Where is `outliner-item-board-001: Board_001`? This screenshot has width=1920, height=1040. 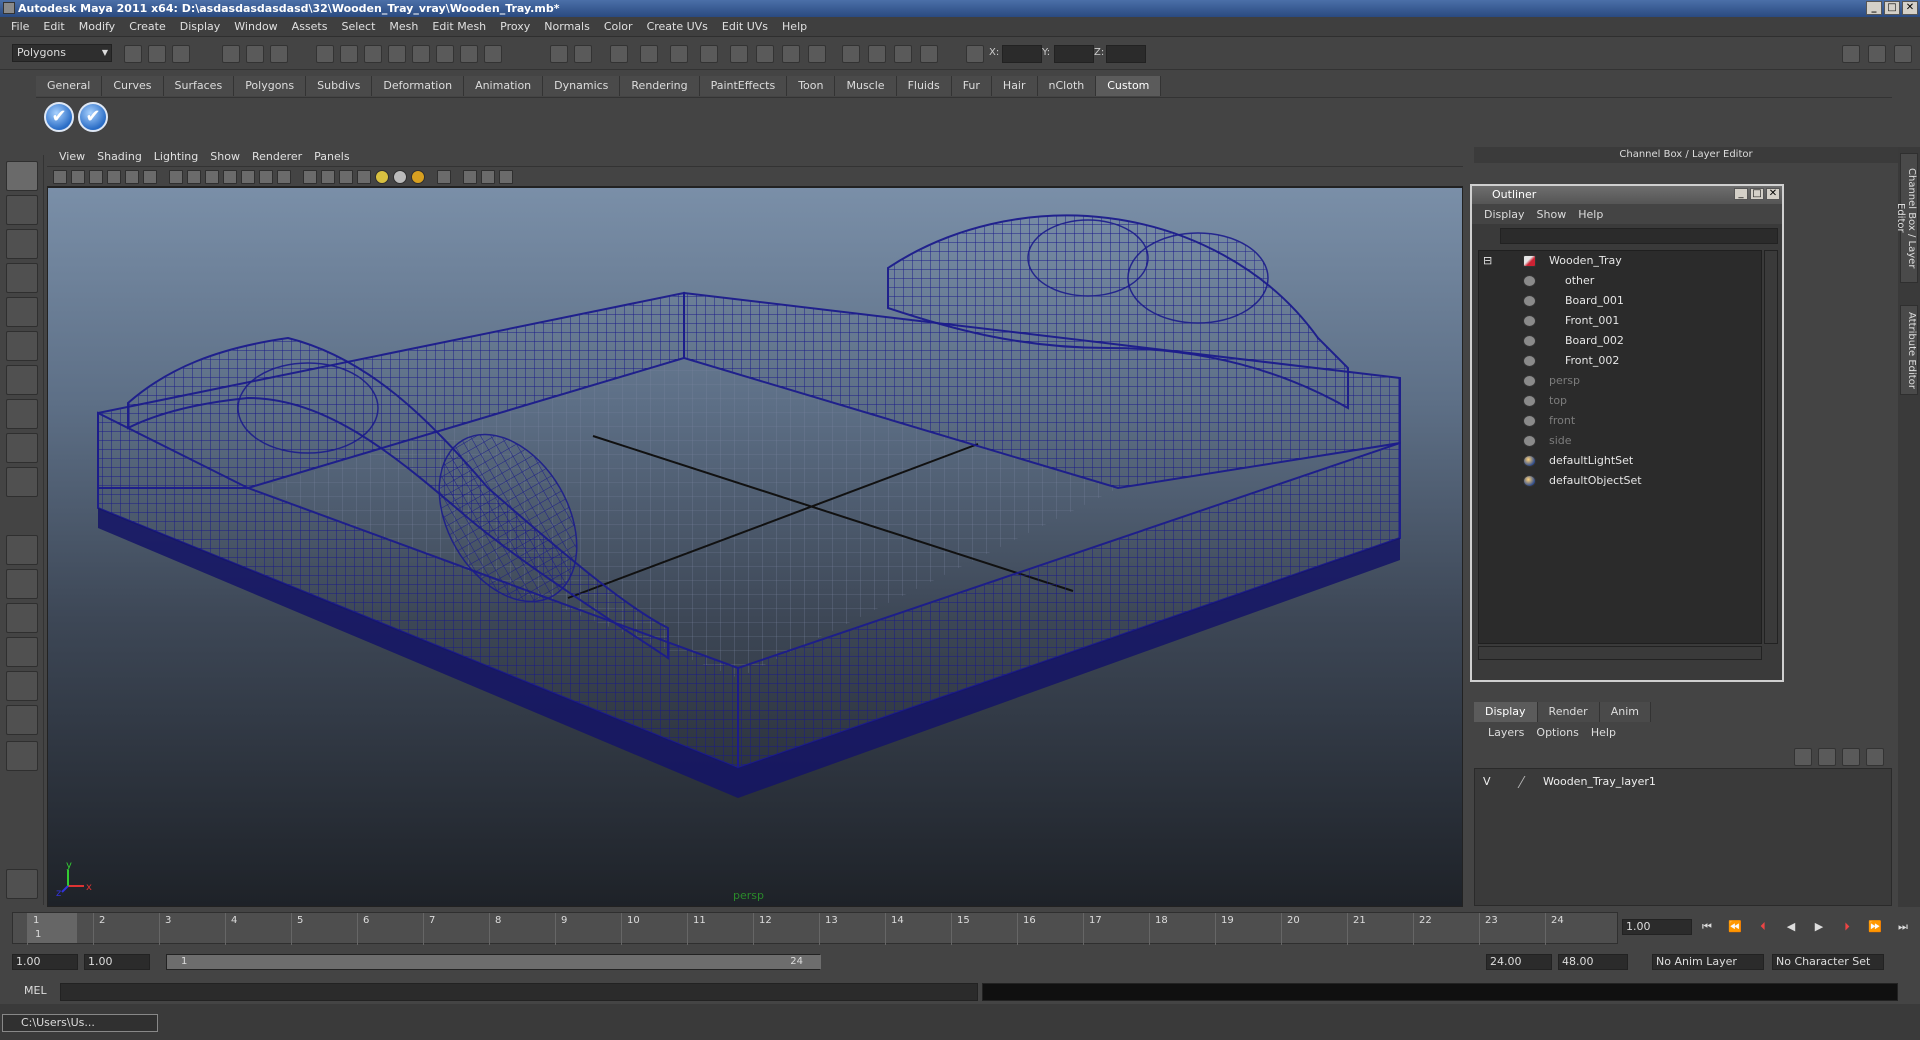
outliner-item-board-001: Board_001 is located at coordinates (1594, 301).